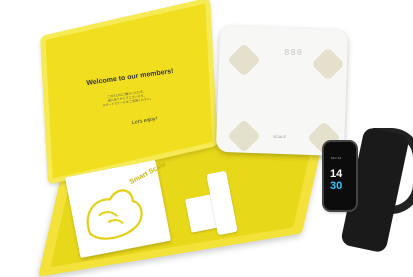 This screenshot has width=413, height=277. Describe the element at coordinates (294, 53) in the screenshot. I see `scale-display: 888` at that location.